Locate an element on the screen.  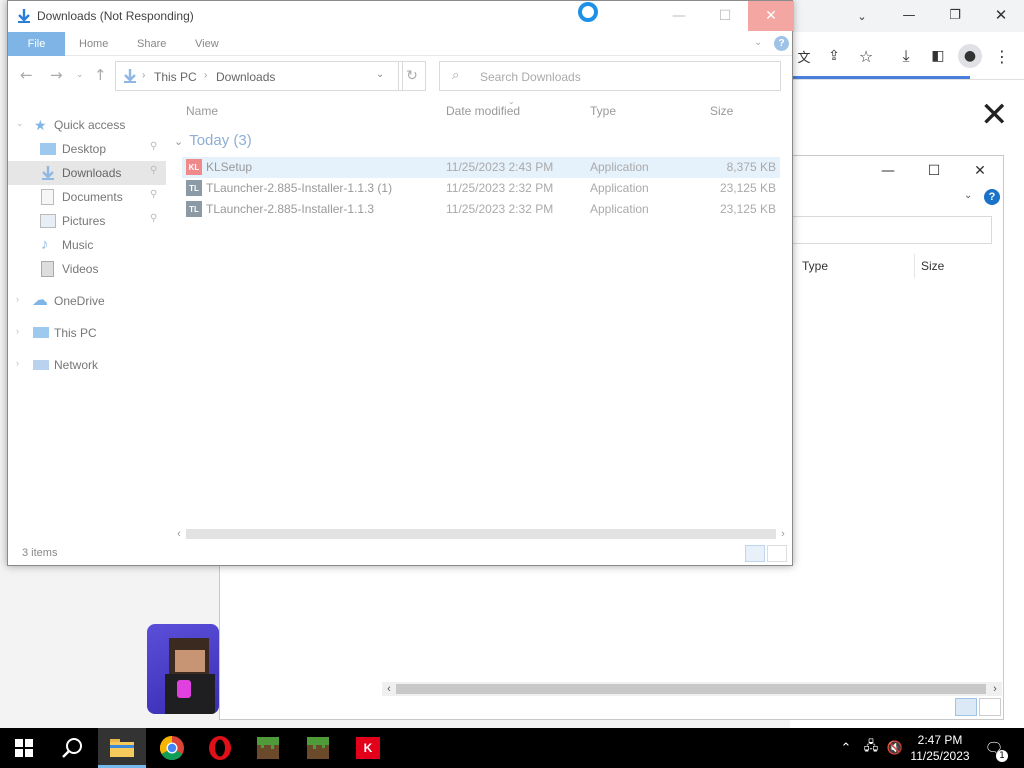
file-size: 23,125 KB is located at coordinates (747, 188).